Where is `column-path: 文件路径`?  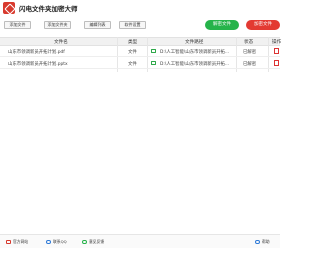
column-path: 文件路径 is located at coordinates (194, 42).